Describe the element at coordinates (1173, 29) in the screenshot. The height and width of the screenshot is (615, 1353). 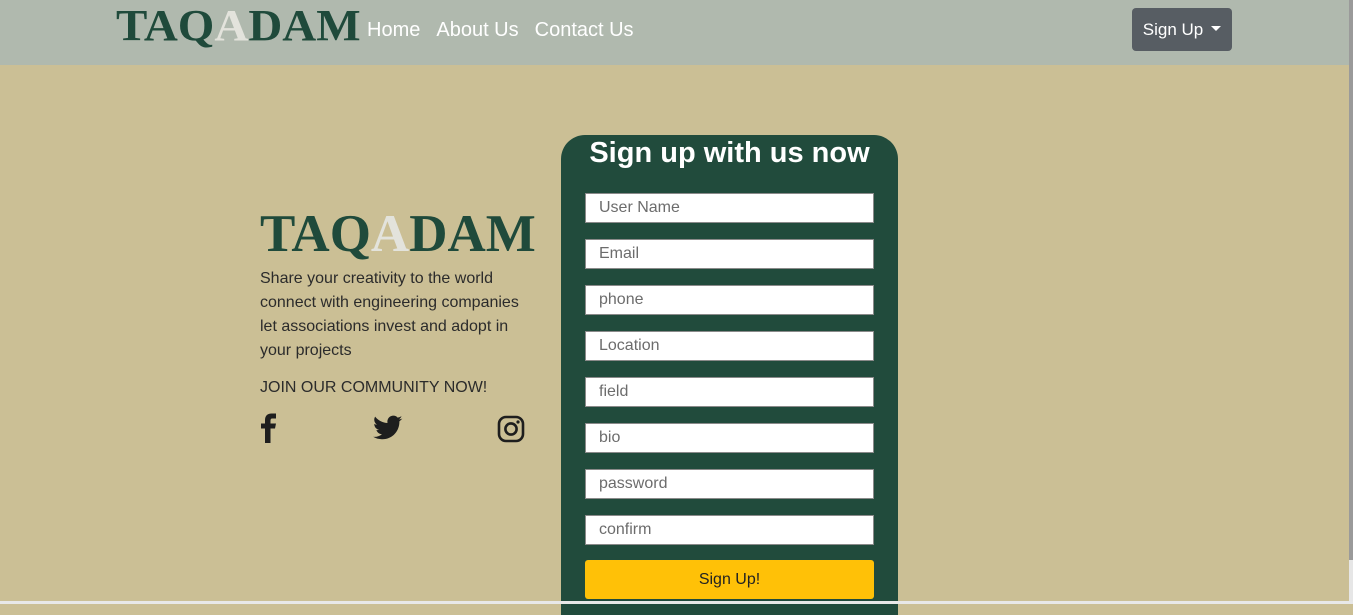
I see `signup-dropdown-label: Sign Up` at that location.